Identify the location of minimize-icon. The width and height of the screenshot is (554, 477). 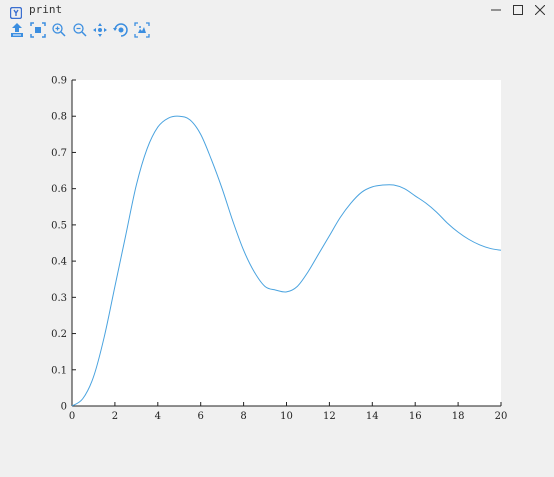
(496, 10).